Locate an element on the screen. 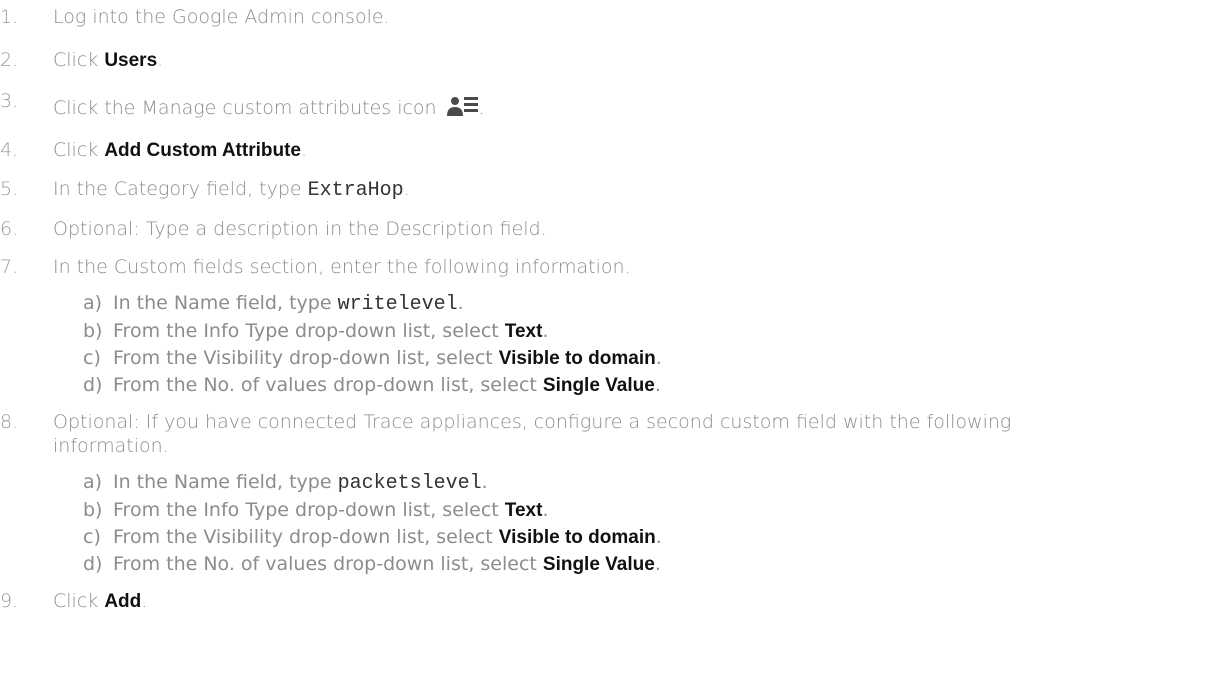  step-text-continued: information. is located at coordinates (111, 446).